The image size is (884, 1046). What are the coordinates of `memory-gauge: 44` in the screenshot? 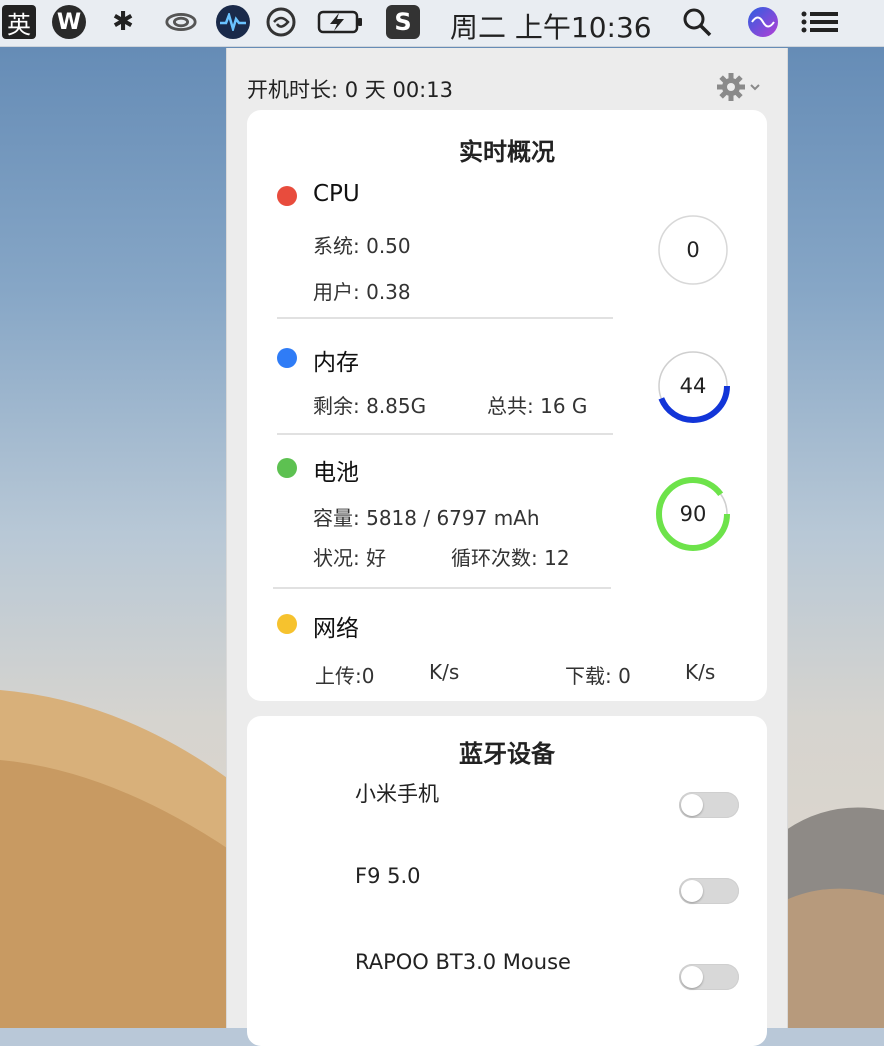 It's located at (693, 386).